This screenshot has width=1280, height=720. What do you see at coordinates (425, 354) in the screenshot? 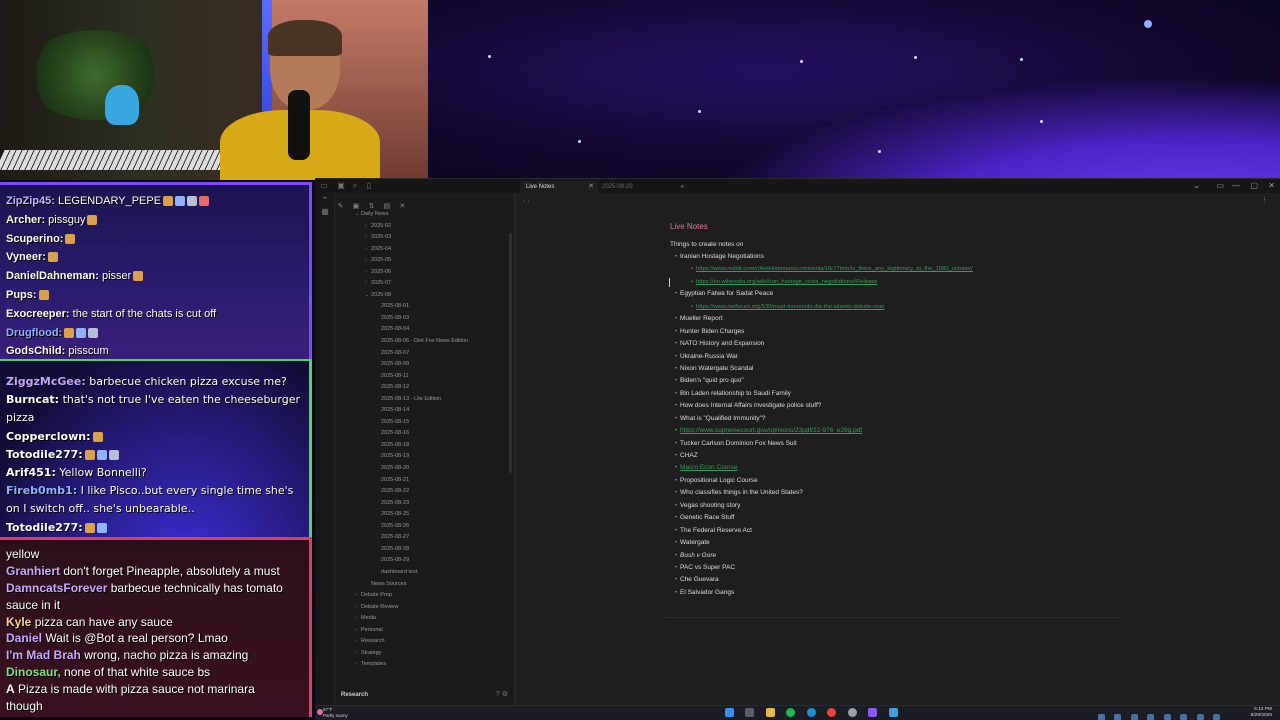
I see `file-item: 2025-08-07` at bounding box center [425, 354].